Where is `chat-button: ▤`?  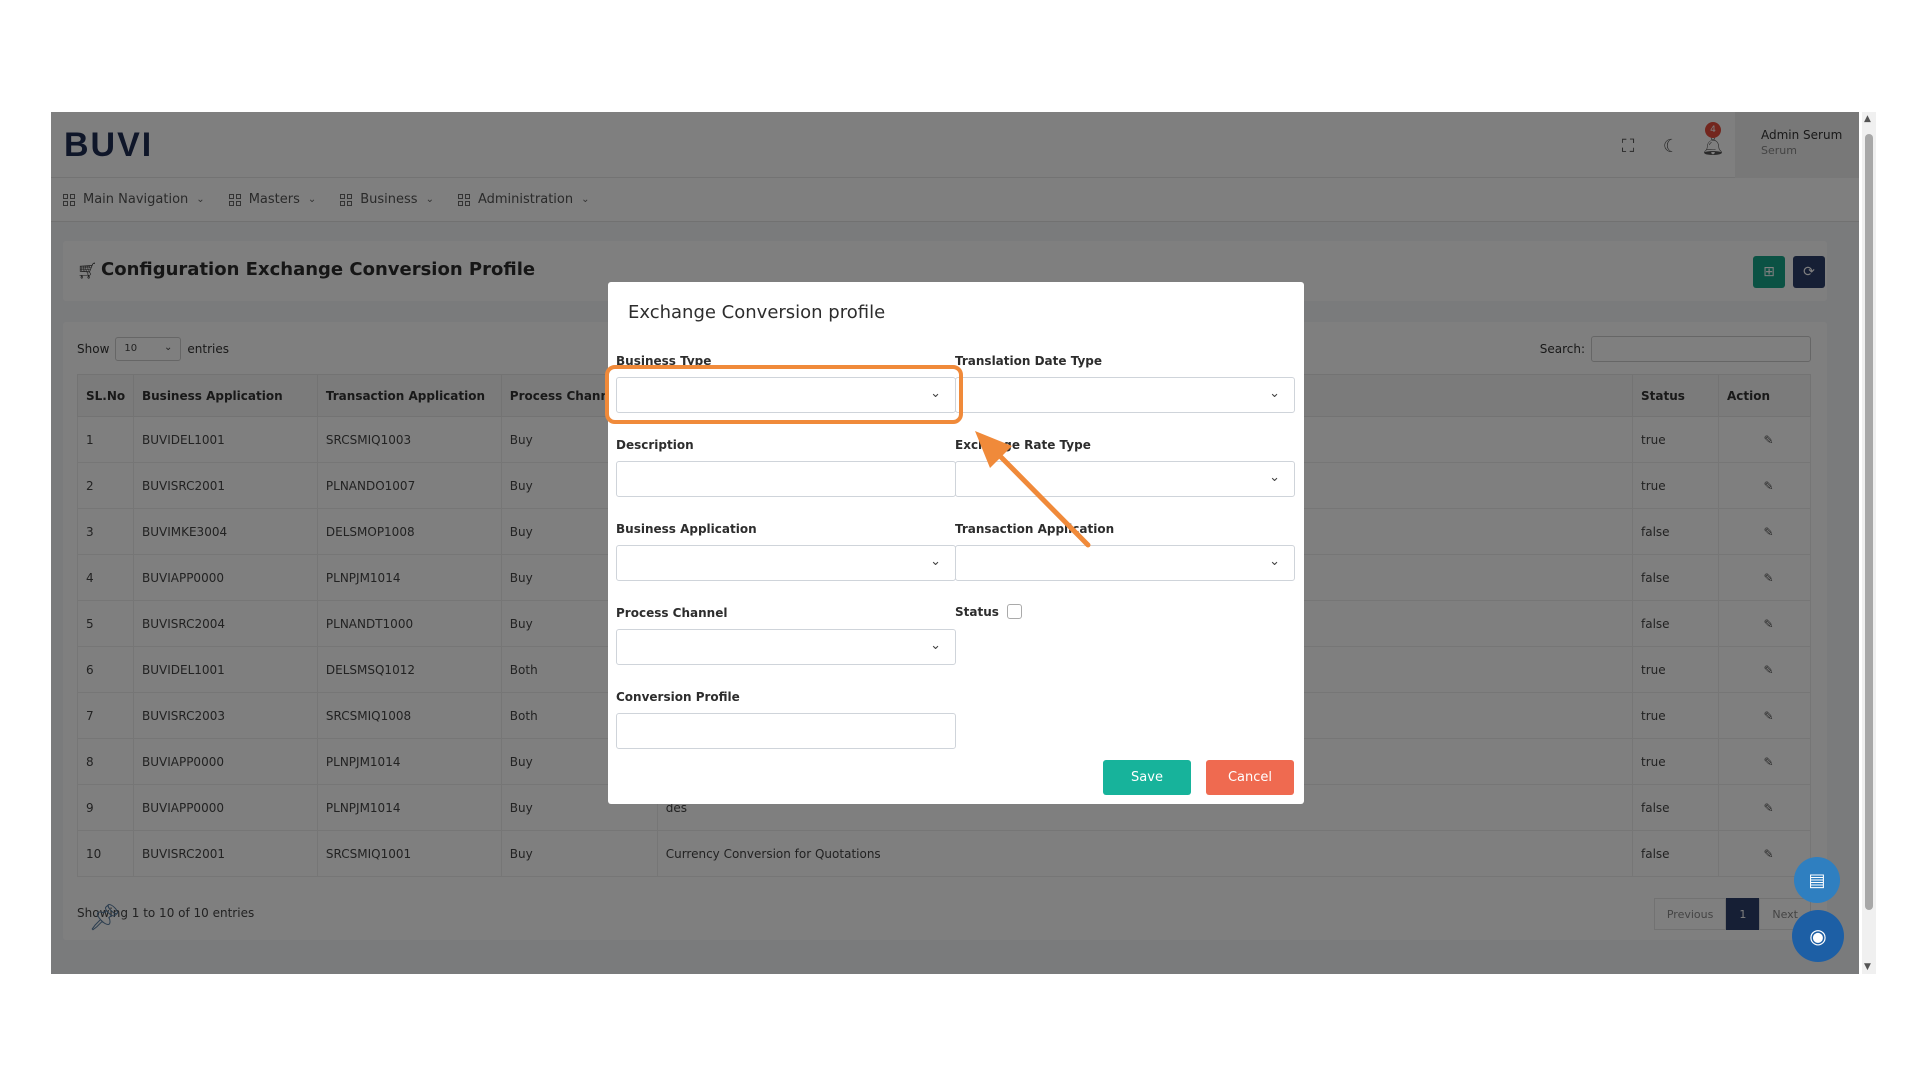
chat-button: ▤ is located at coordinates (1817, 880).